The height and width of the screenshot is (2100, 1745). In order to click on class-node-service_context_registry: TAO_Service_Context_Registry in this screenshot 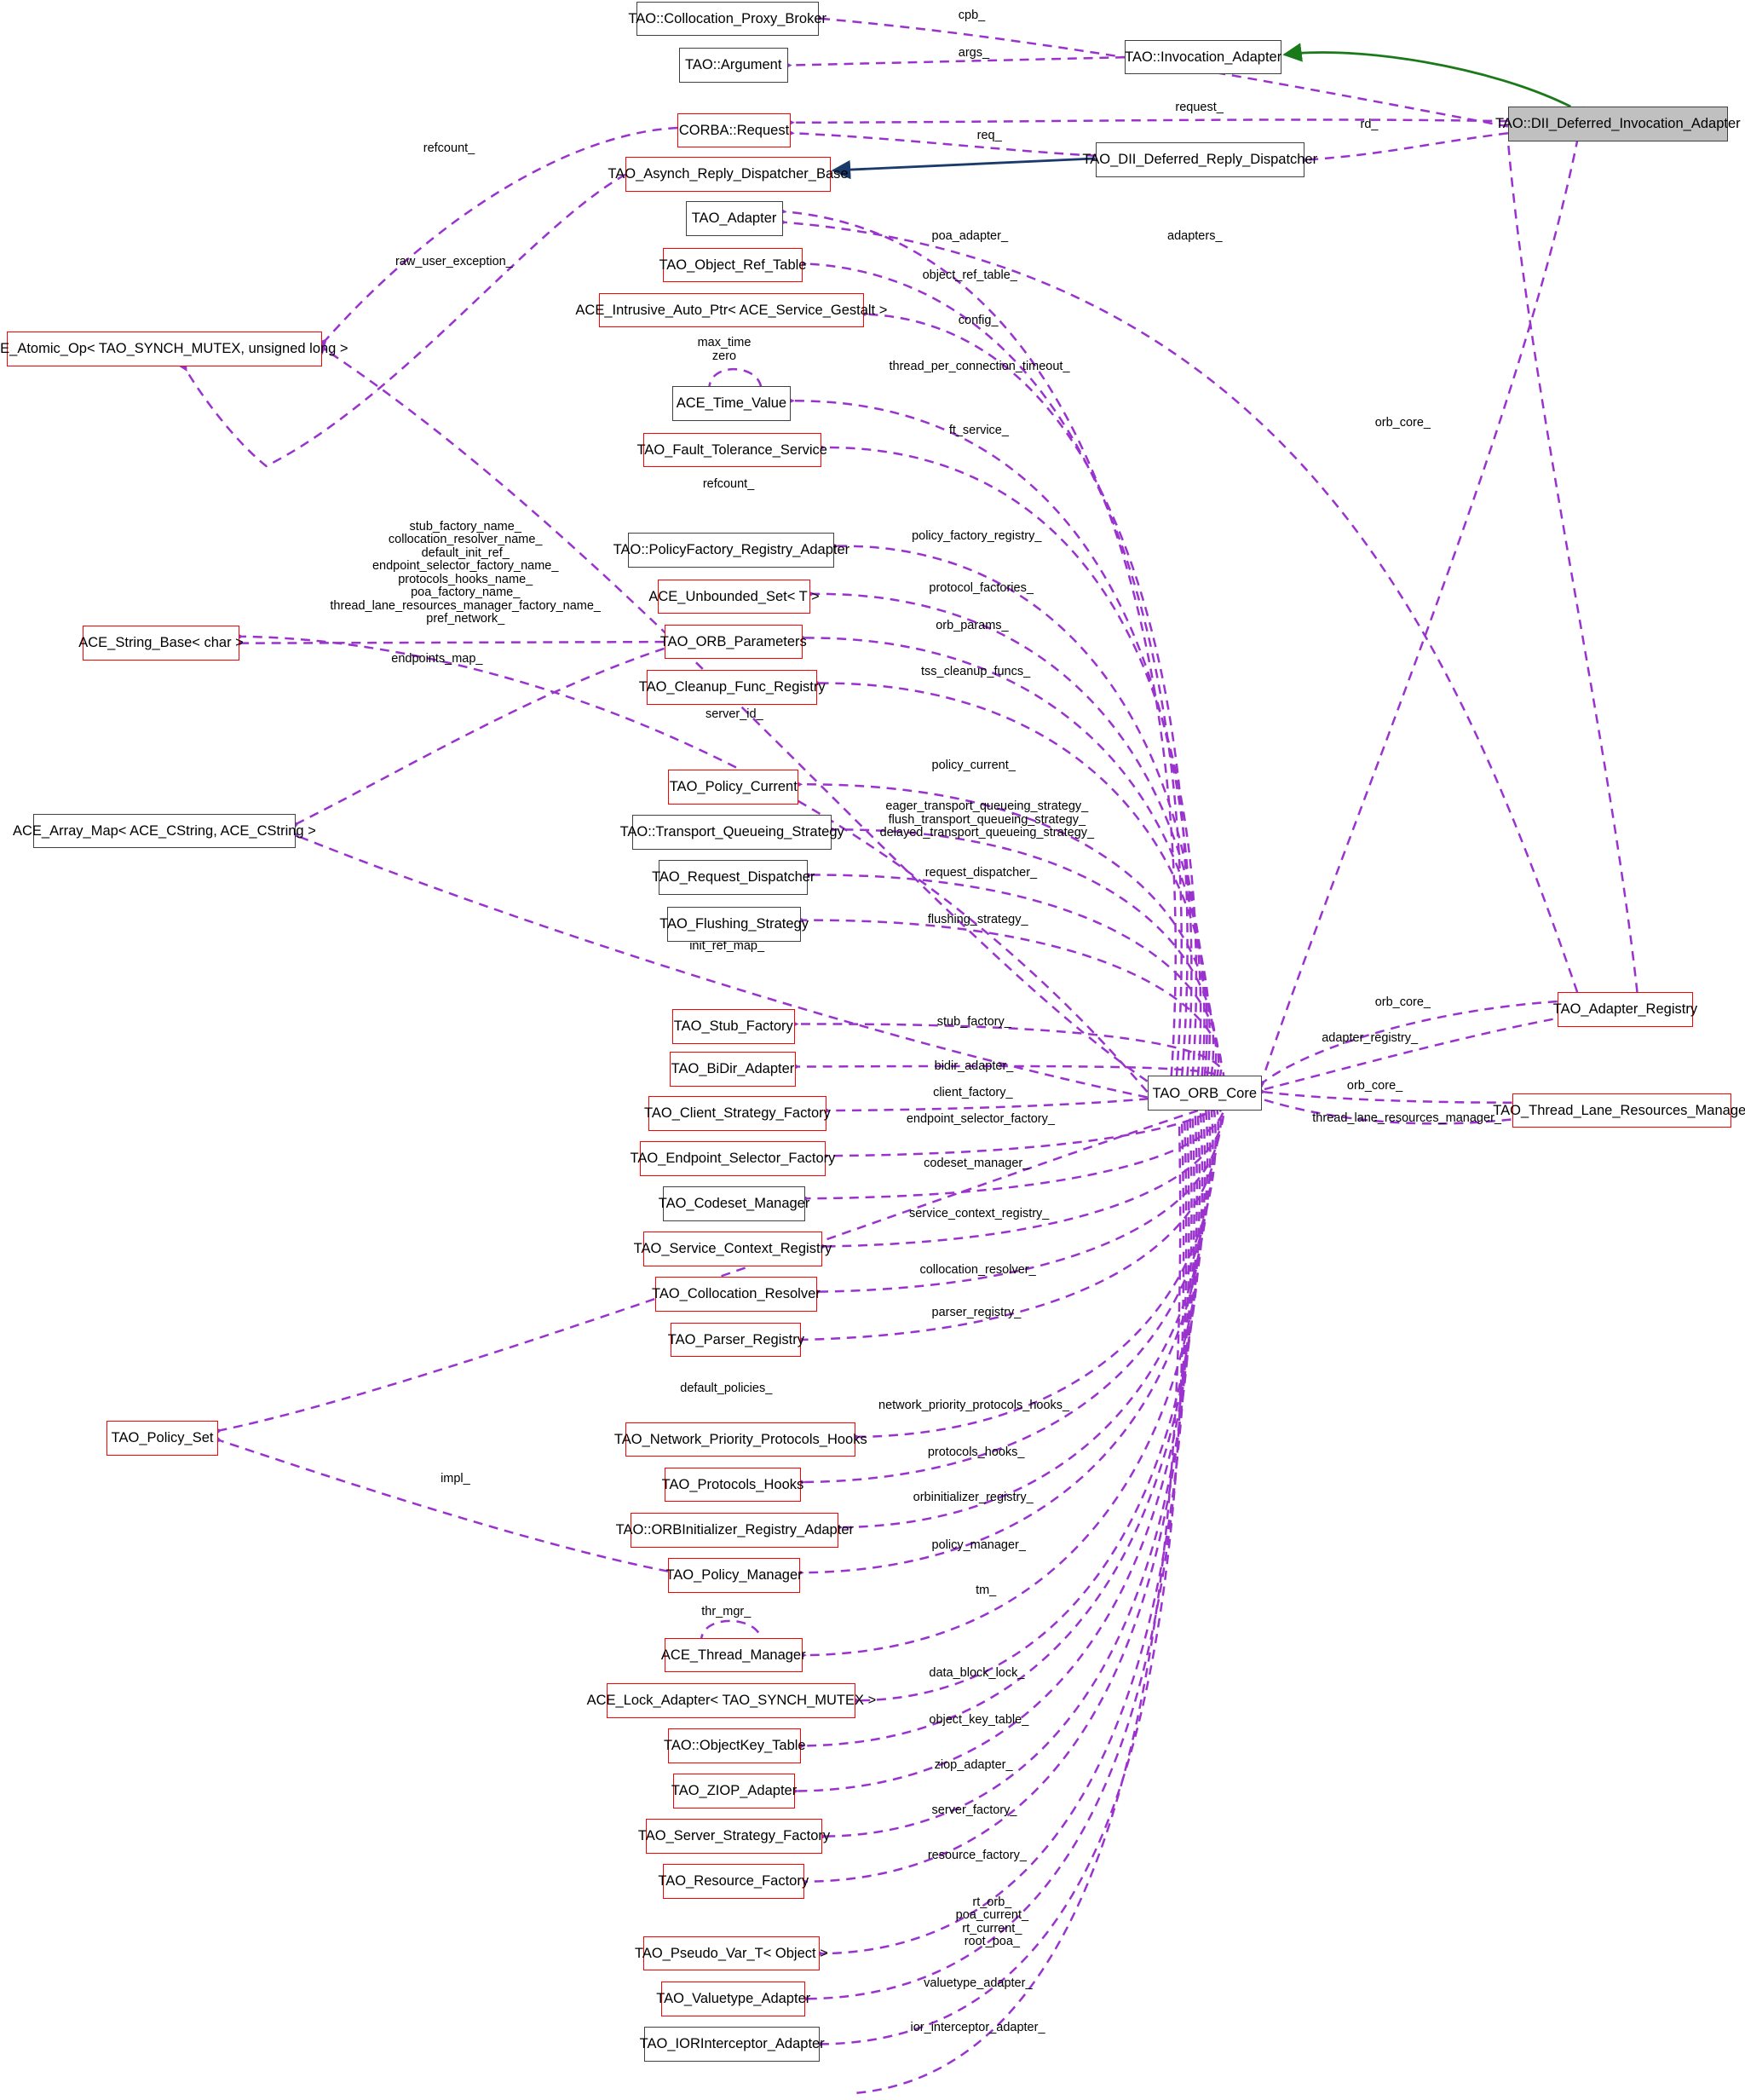, I will do `click(733, 1249)`.